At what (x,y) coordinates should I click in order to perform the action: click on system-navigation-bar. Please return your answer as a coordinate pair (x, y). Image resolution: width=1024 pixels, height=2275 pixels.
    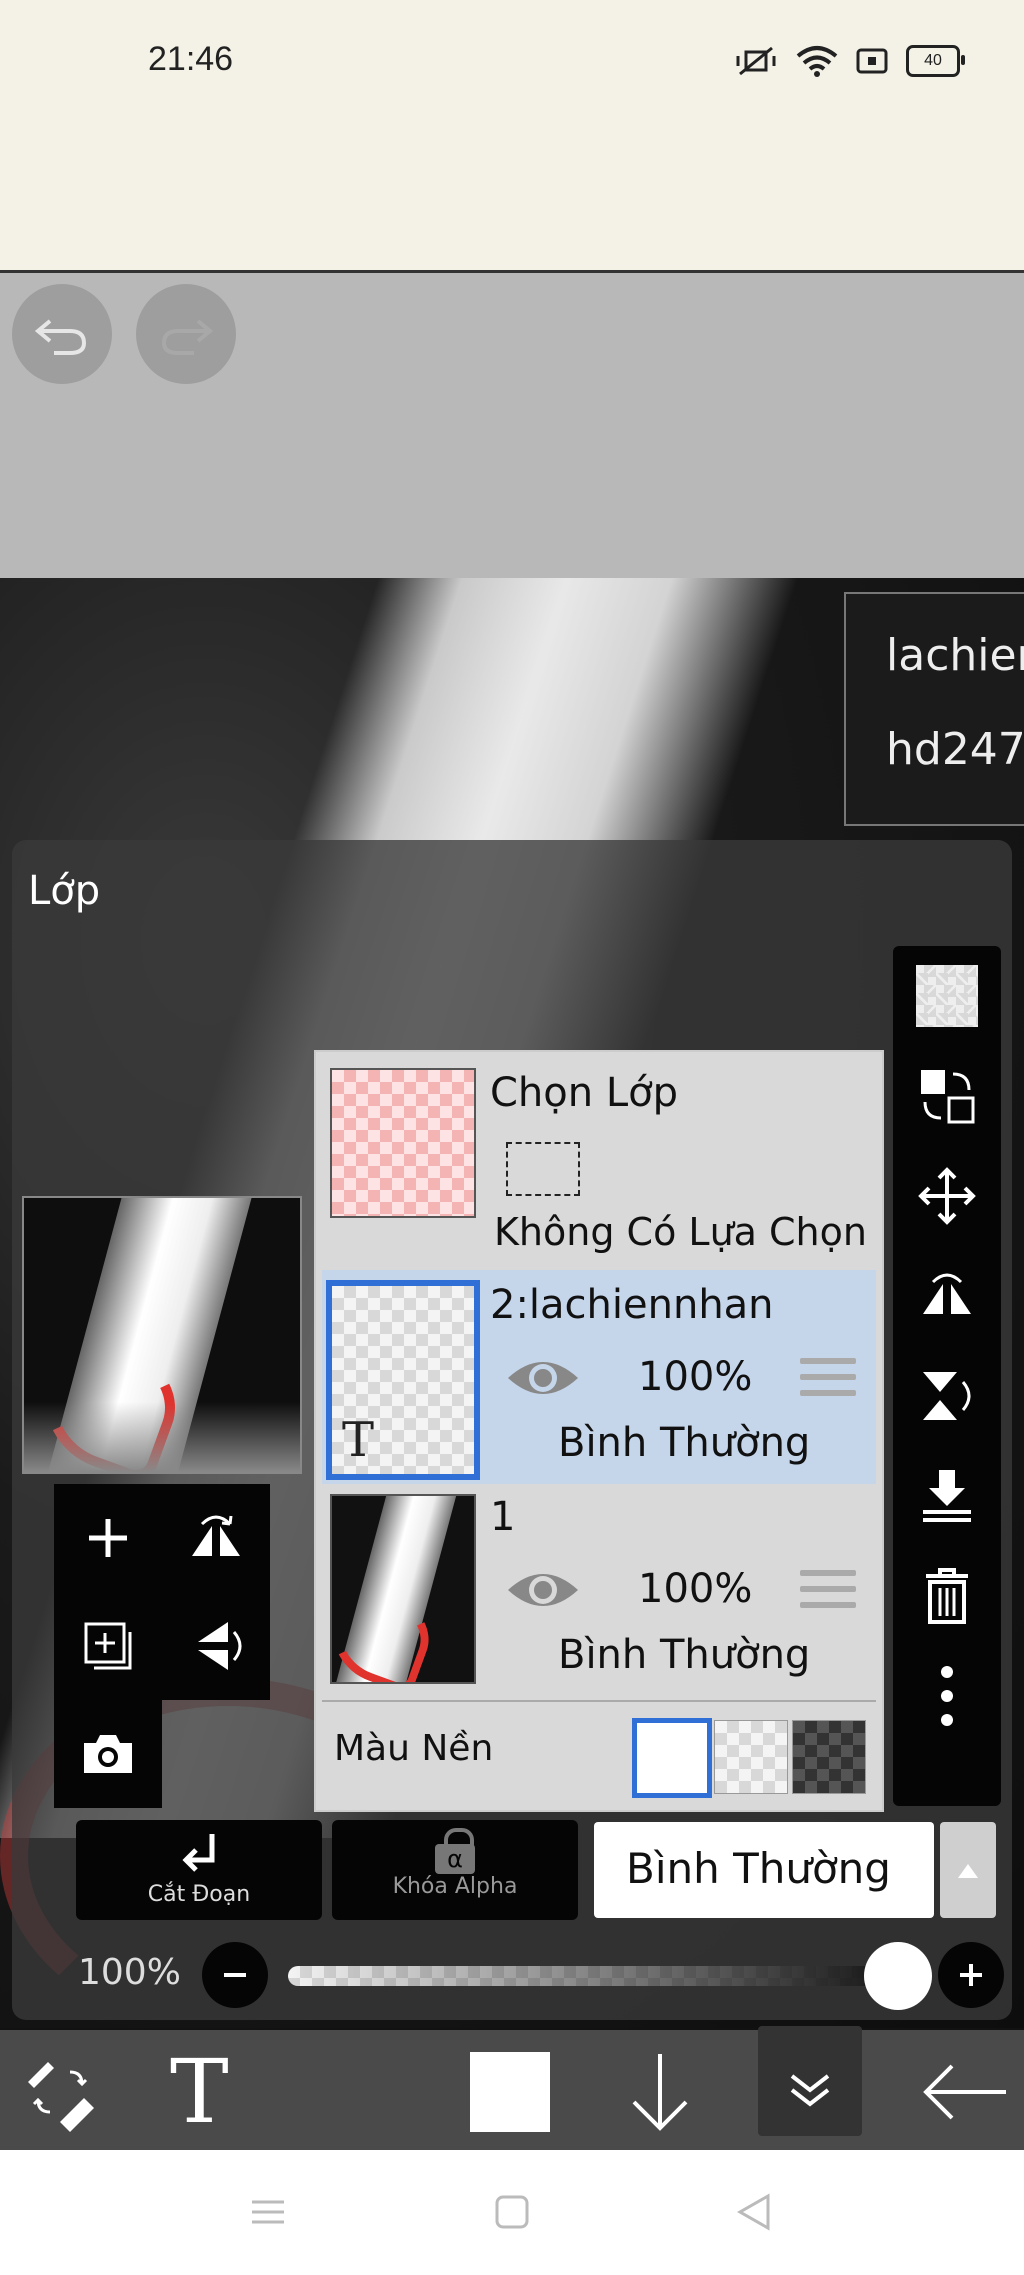
    Looking at the image, I should click on (512, 2212).